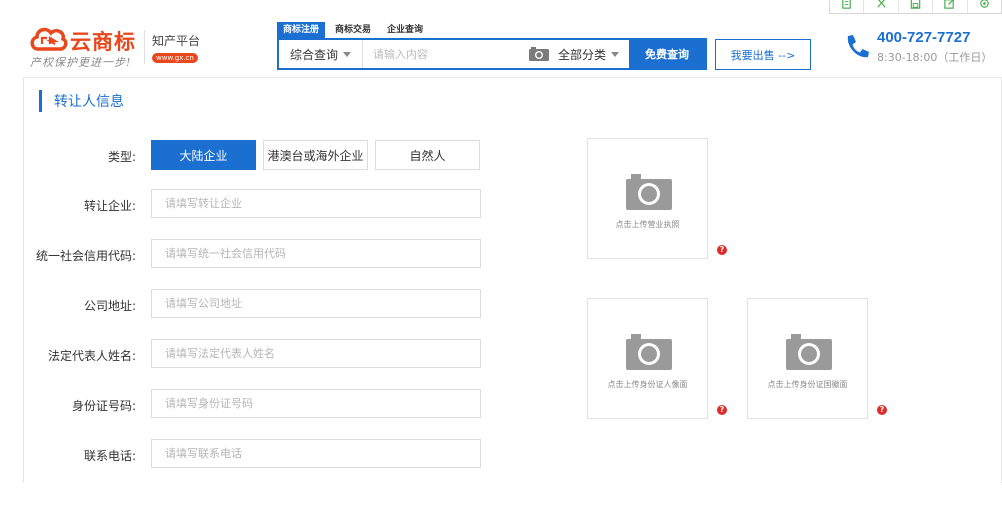 The image size is (1002, 509). Describe the element at coordinates (427, 155) in the screenshot. I see `type-option-individual: 自然人` at that location.